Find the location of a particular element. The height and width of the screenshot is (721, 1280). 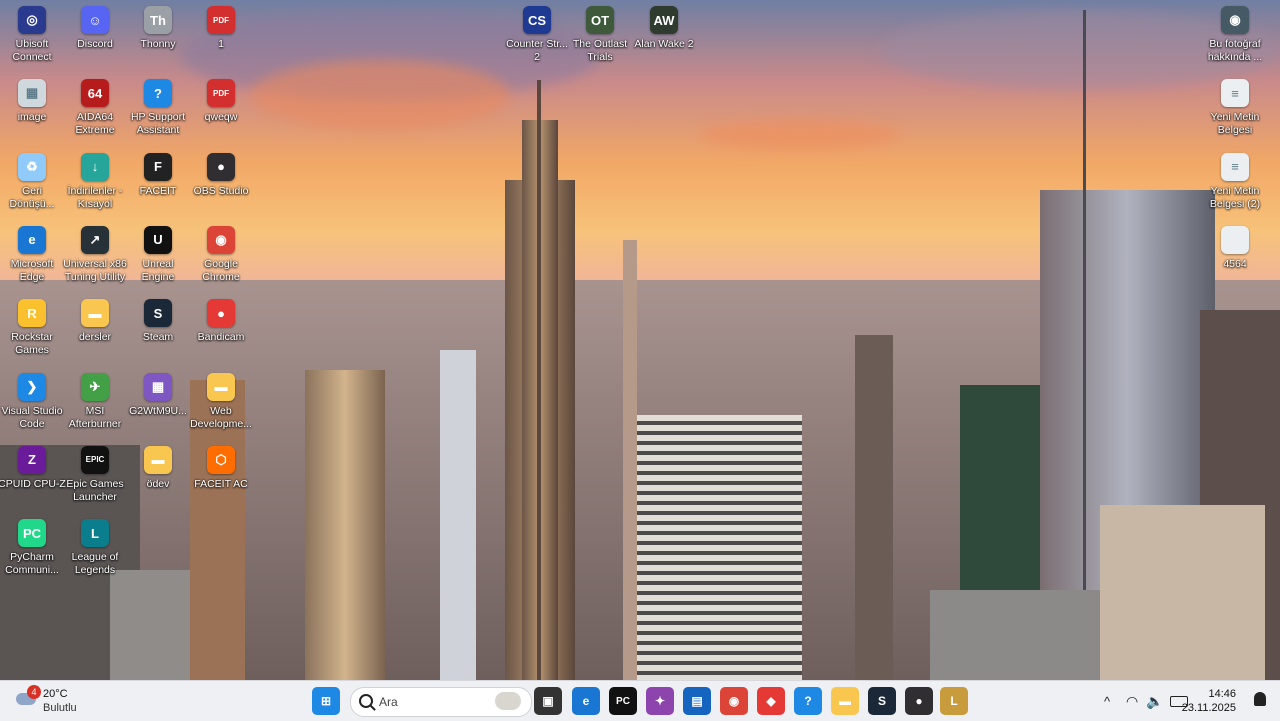

desktop-icon-label: Yeni Metin Belgesi is located at coordinates (1235, 124).